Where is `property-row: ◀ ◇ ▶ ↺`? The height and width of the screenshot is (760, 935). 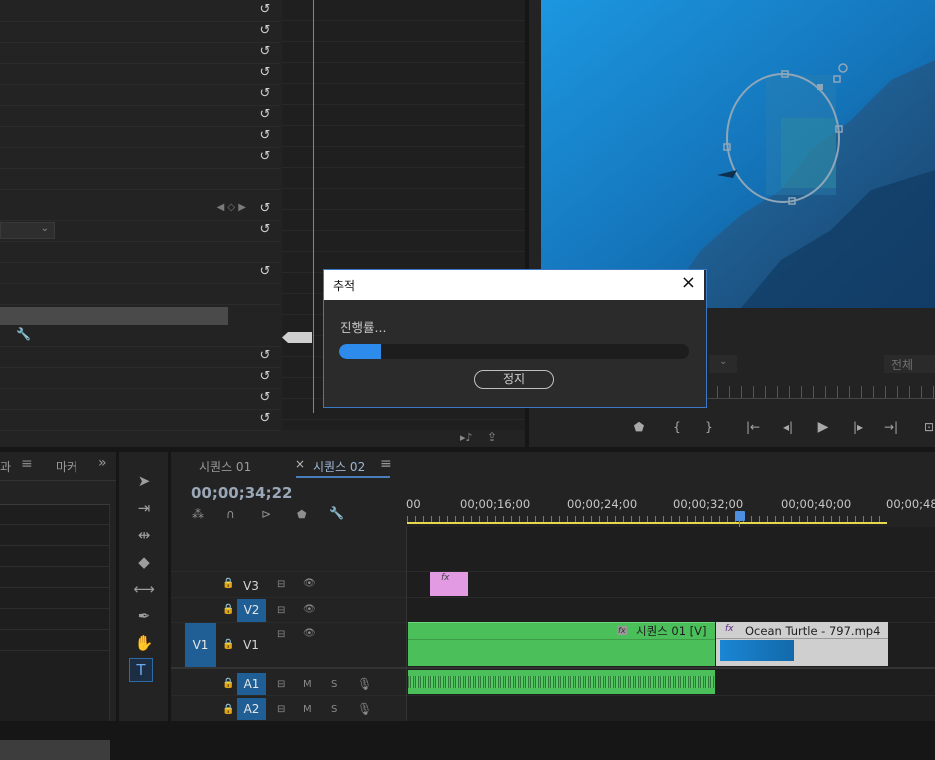 property-row: ◀ ◇ ▶ ↺ is located at coordinates (140, 210).